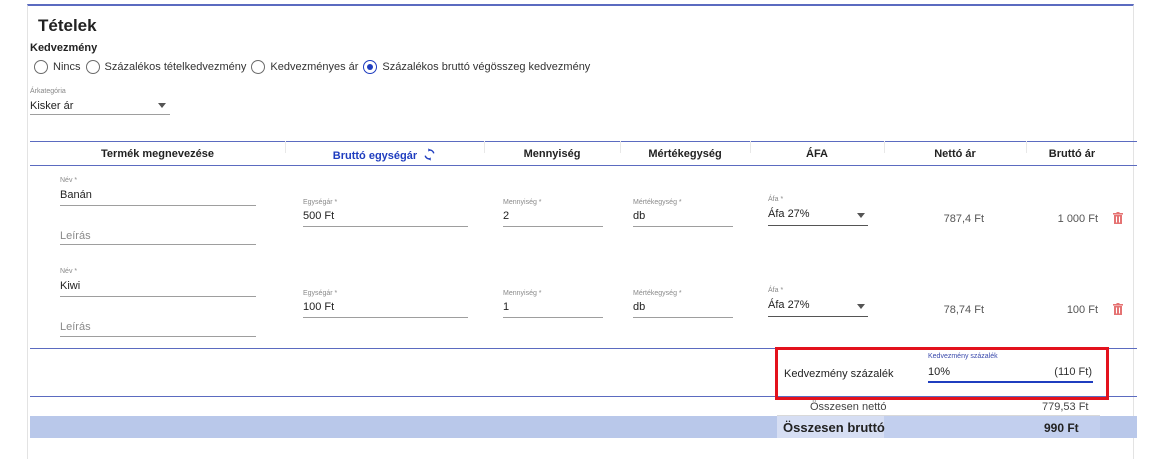 This screenshot has height=459, width=1167. Describe the element at coordinates (158, 195) in the screenshot. I see `name-field: Banán` at that location.